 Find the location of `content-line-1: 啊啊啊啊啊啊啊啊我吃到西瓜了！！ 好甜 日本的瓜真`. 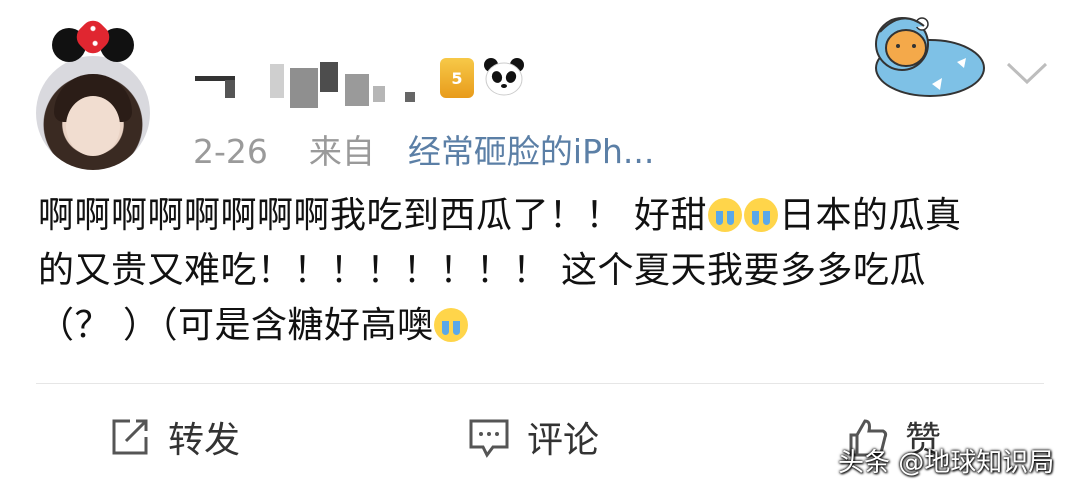

content-line-1: 啊啊啊啊啊啊啊啊我吃到西瓜了！！ 好甜 日本的瓜真 is located at coordinates (543, 215).